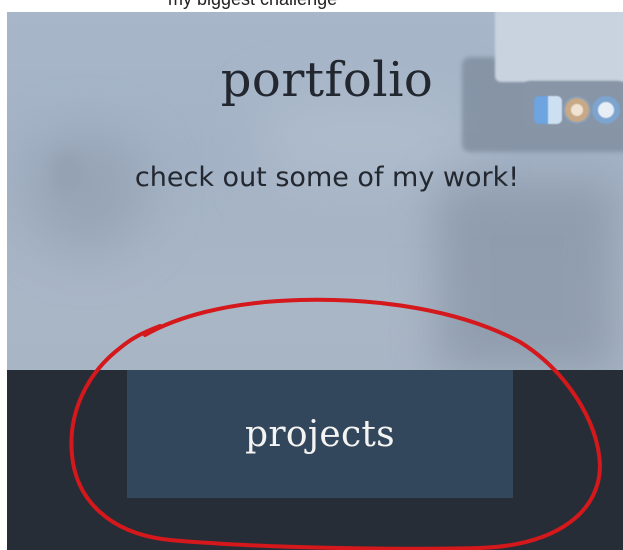 This screenshot has height=550, width=623. I want to click on projects-button: projects, so click(320, 434).